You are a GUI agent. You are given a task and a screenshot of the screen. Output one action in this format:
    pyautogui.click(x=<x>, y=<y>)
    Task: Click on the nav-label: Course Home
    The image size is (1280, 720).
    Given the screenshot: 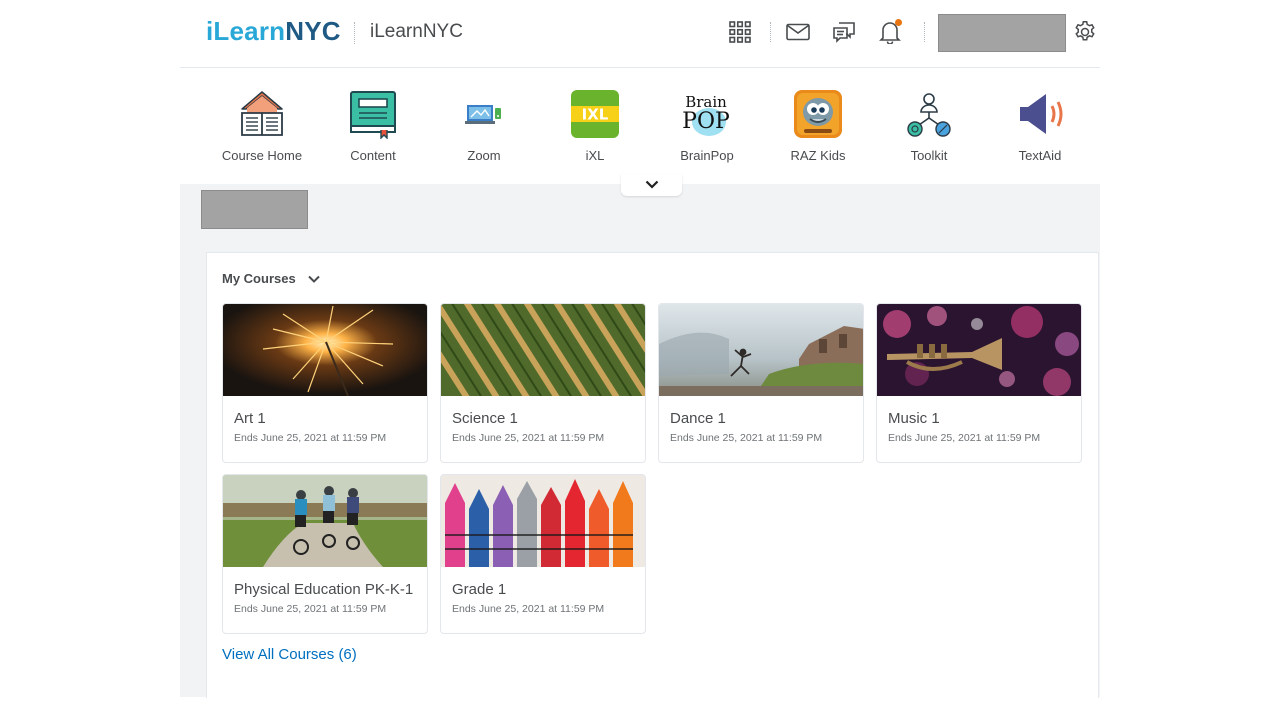 What is the action you would take?
    pyautogui.click(x=262, y=155)
    